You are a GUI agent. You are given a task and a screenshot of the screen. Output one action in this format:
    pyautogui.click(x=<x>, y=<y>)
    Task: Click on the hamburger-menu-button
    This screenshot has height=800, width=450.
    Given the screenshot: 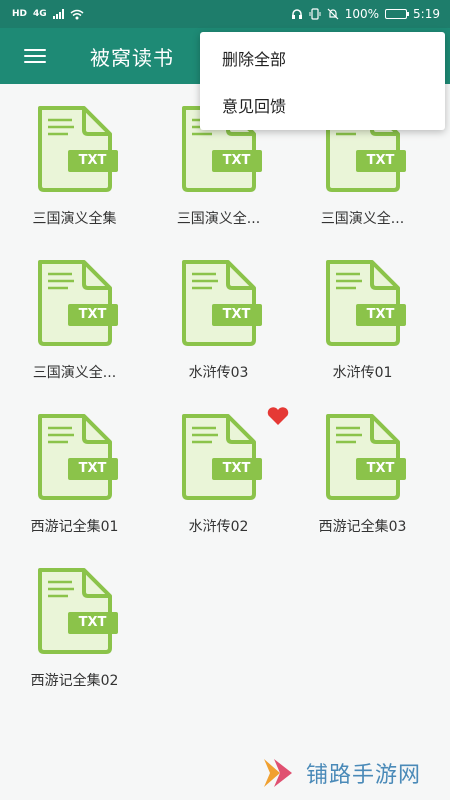 What is the action you would take?
    pyautogui.click(x=35, y=56)
    